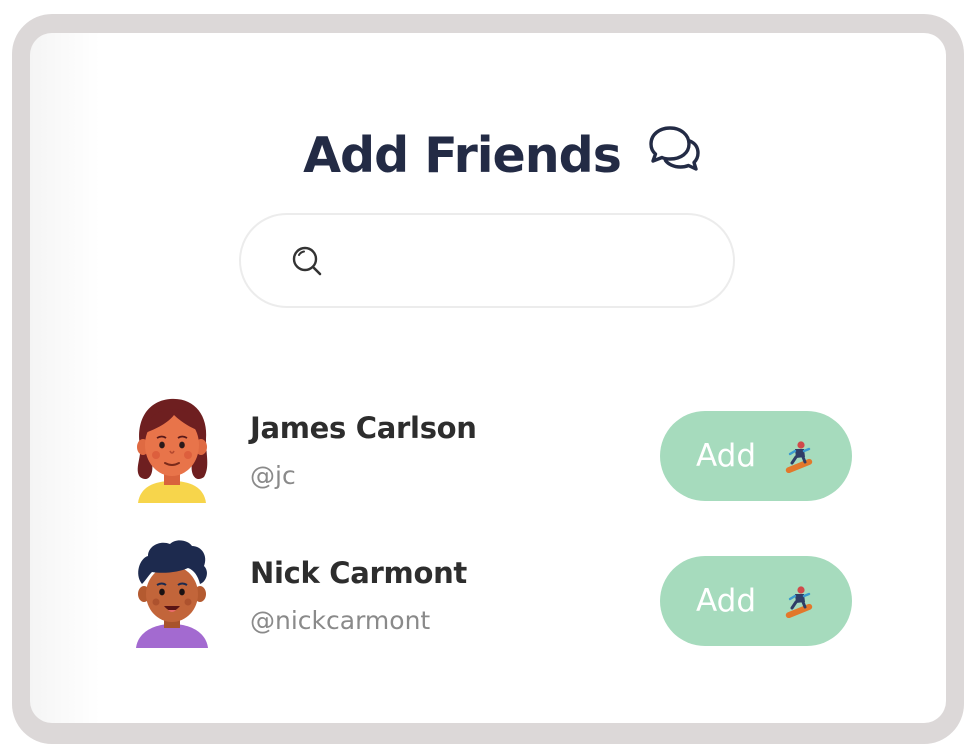 The image size is (976, 756). What do you see at coordinates (493, 448) in the screenshot?
I see `friend-row: James Carlson @jc Add` at bounding box center [493, 448].